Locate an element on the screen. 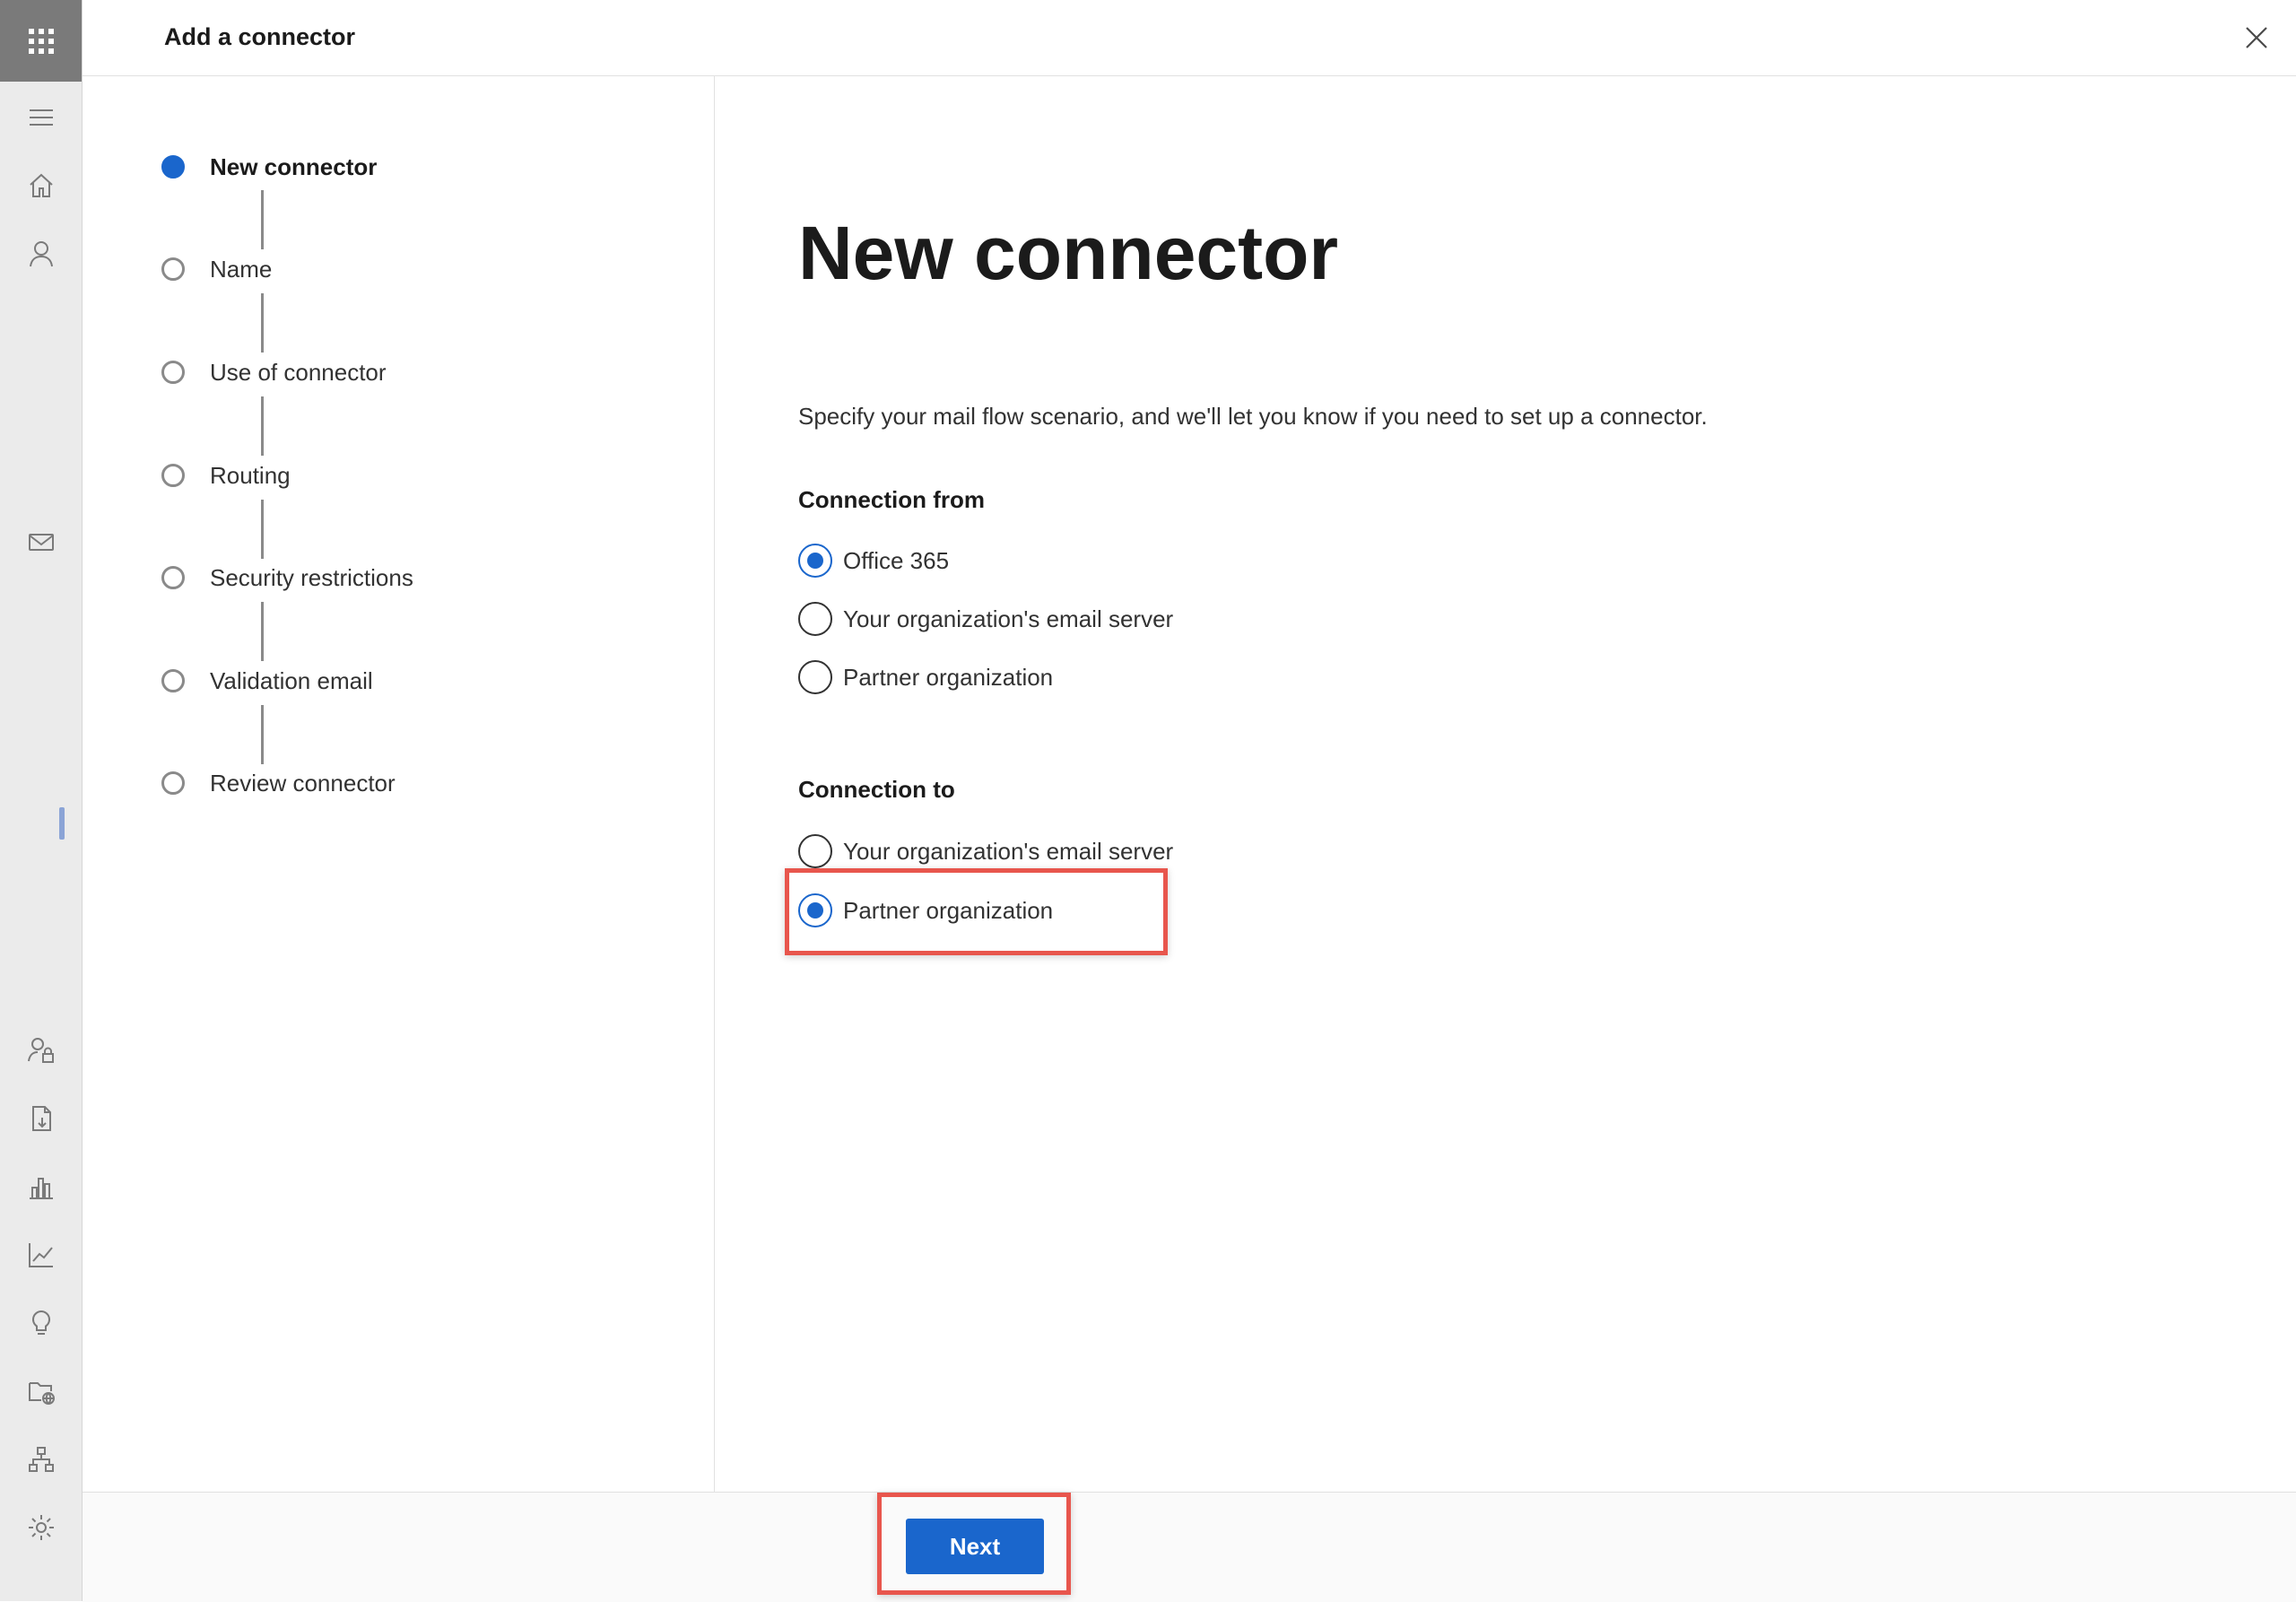 This screenshot has width=2296, height=1602. step-use-of-connector: Use of connector is located at coordinates (274, 372).